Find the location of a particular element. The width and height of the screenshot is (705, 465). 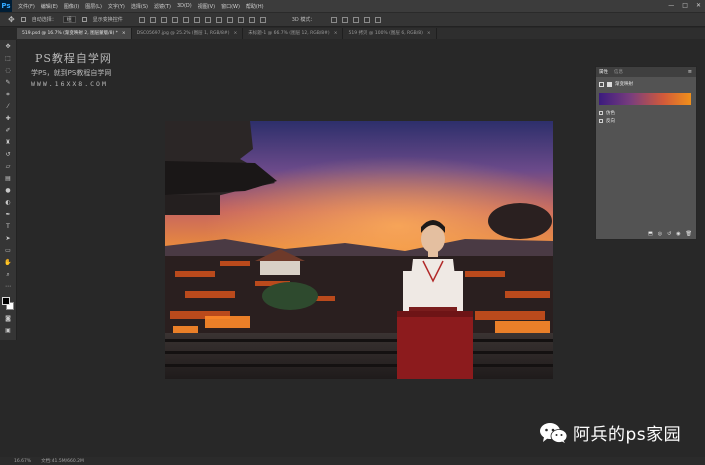

watermark-subtitle: 学PS，就到PS教程自学网 is located at coordinates (71, 73).